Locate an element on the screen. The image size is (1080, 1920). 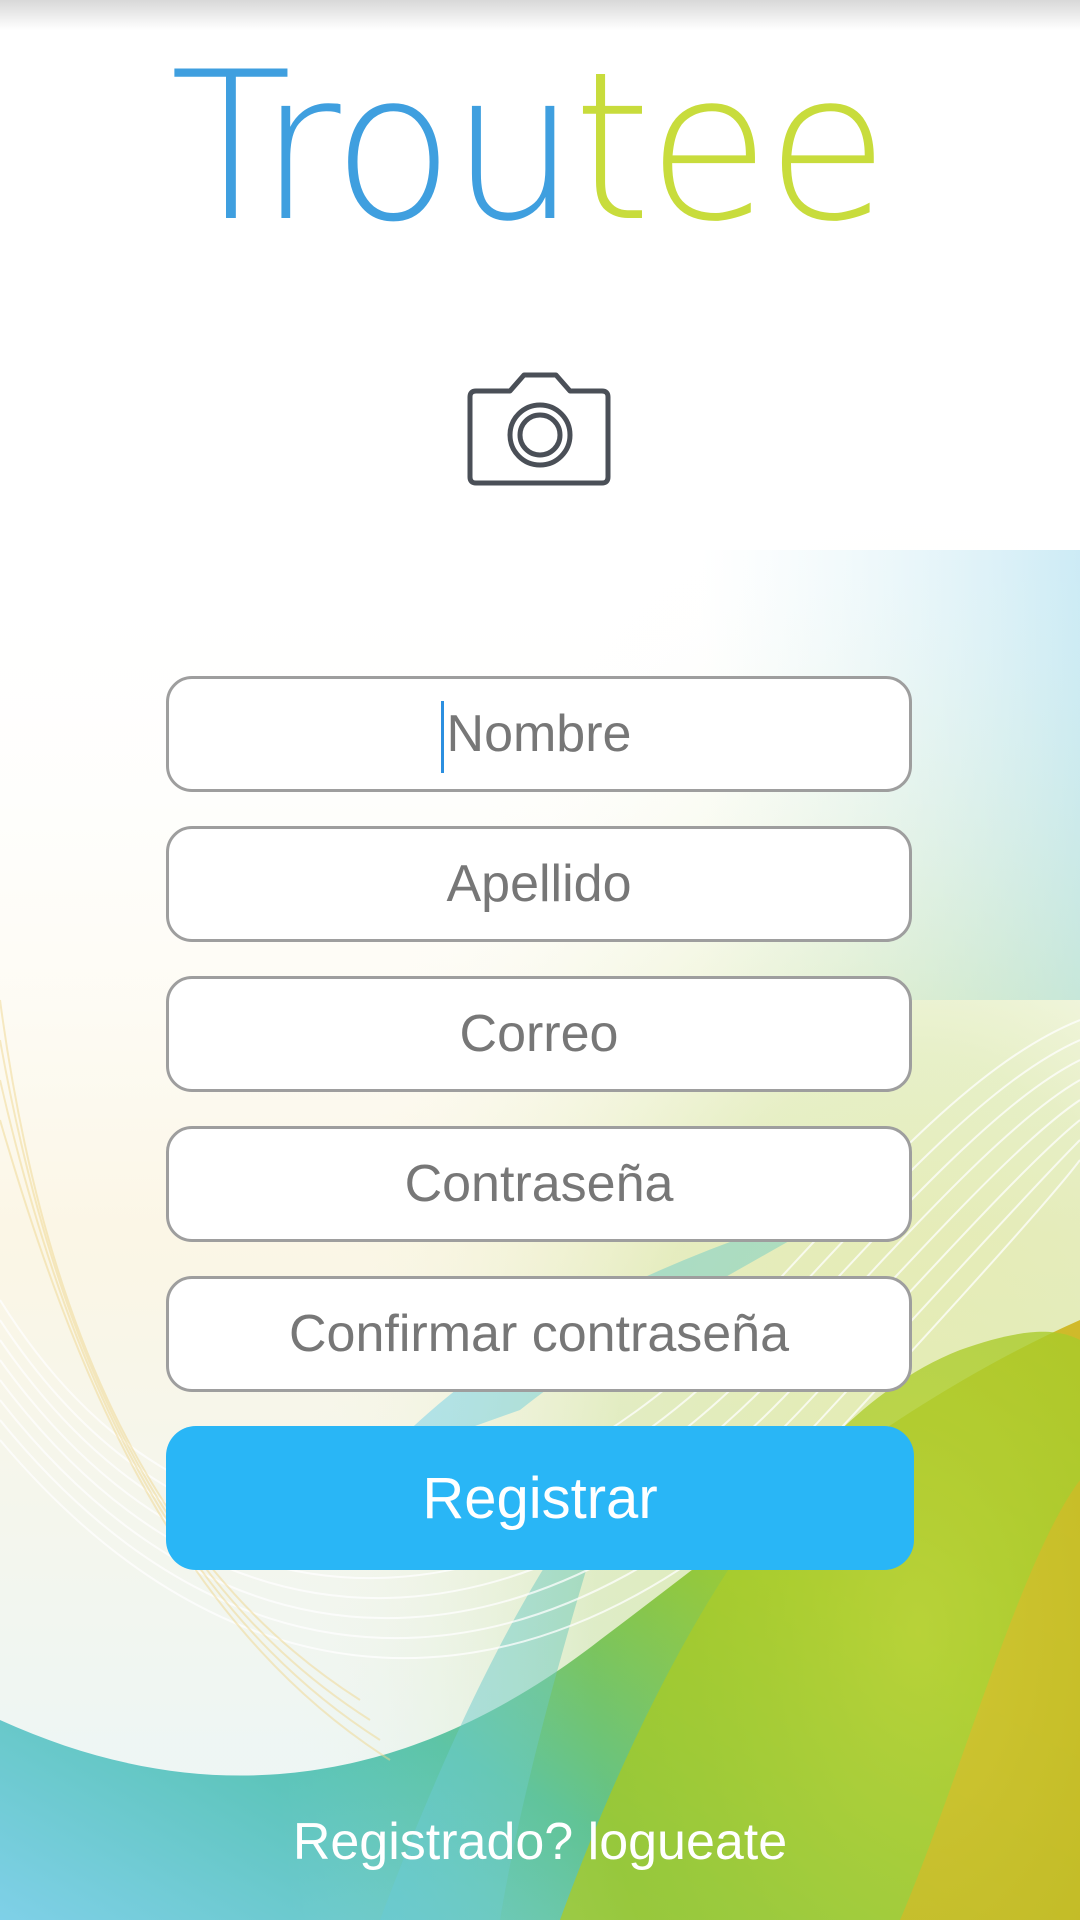
last-name-field is located at coordinates (539, 884).